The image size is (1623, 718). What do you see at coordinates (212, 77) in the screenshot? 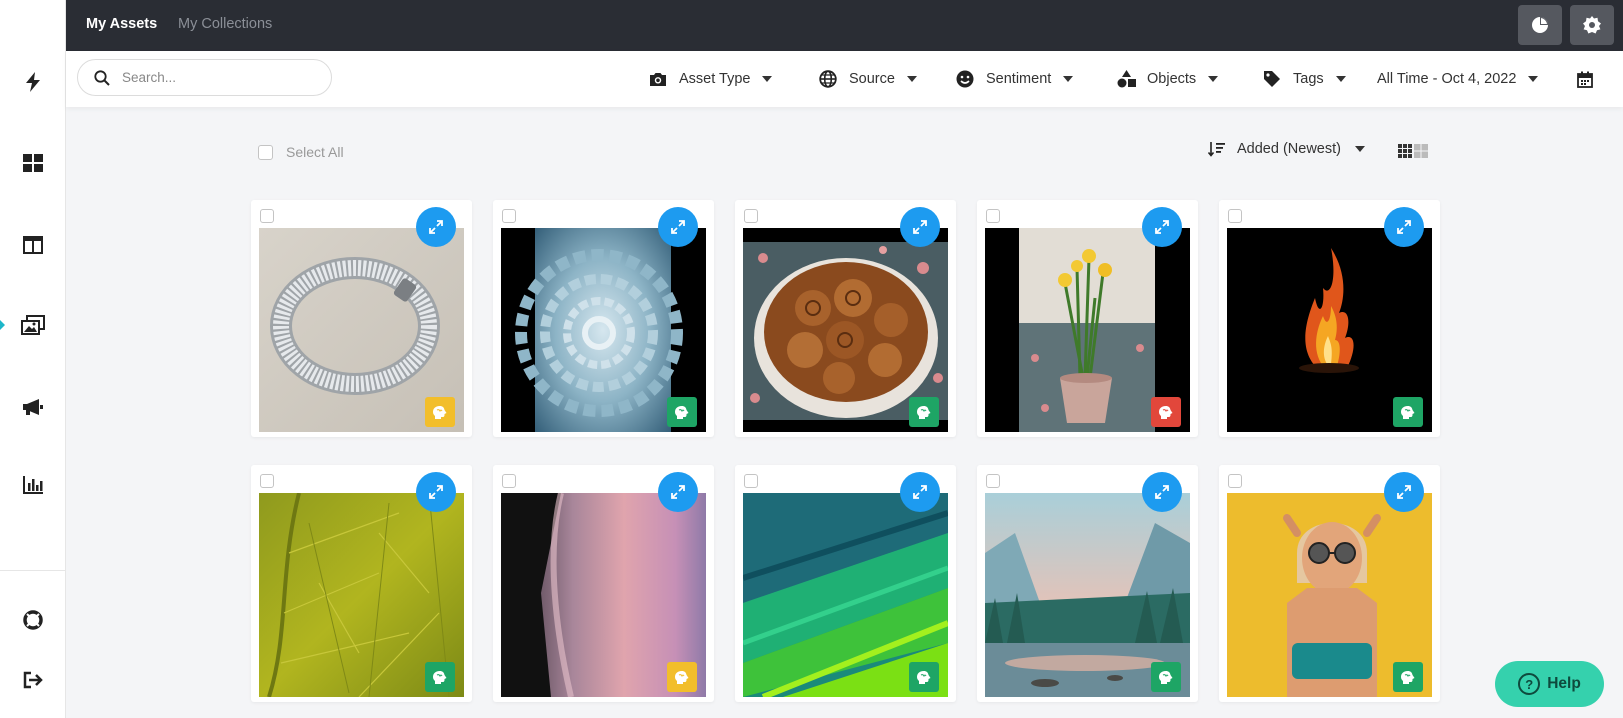
I see `search-input` at bounding box center [212, 77].